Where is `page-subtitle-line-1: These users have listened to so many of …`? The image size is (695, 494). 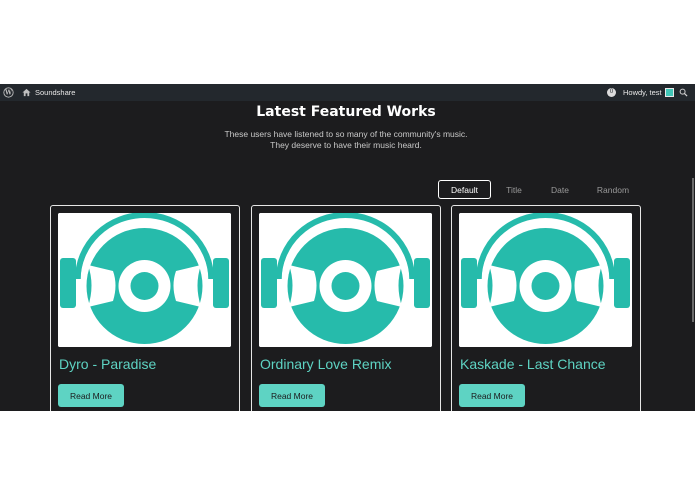 page-subtitle-line-1: These users have listened to so many of … is located at coordinates (346, 134).